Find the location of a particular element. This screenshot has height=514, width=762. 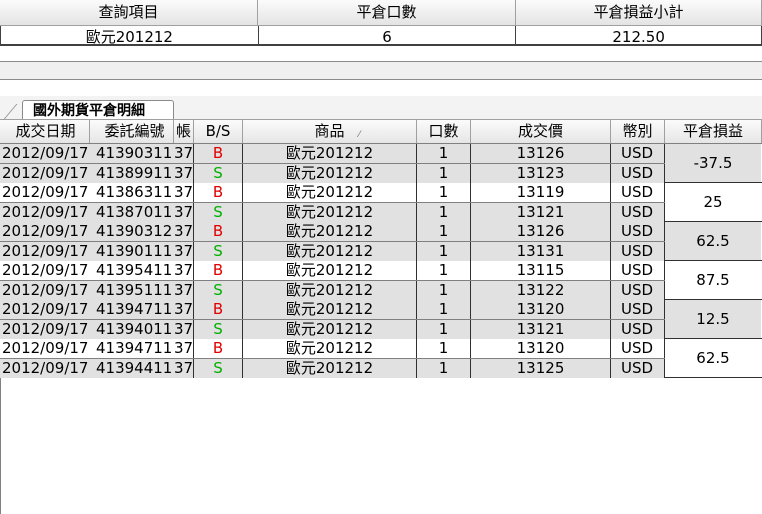

summary-col-pnl: 平倉損益小計 is located at coordinates (639, 12).